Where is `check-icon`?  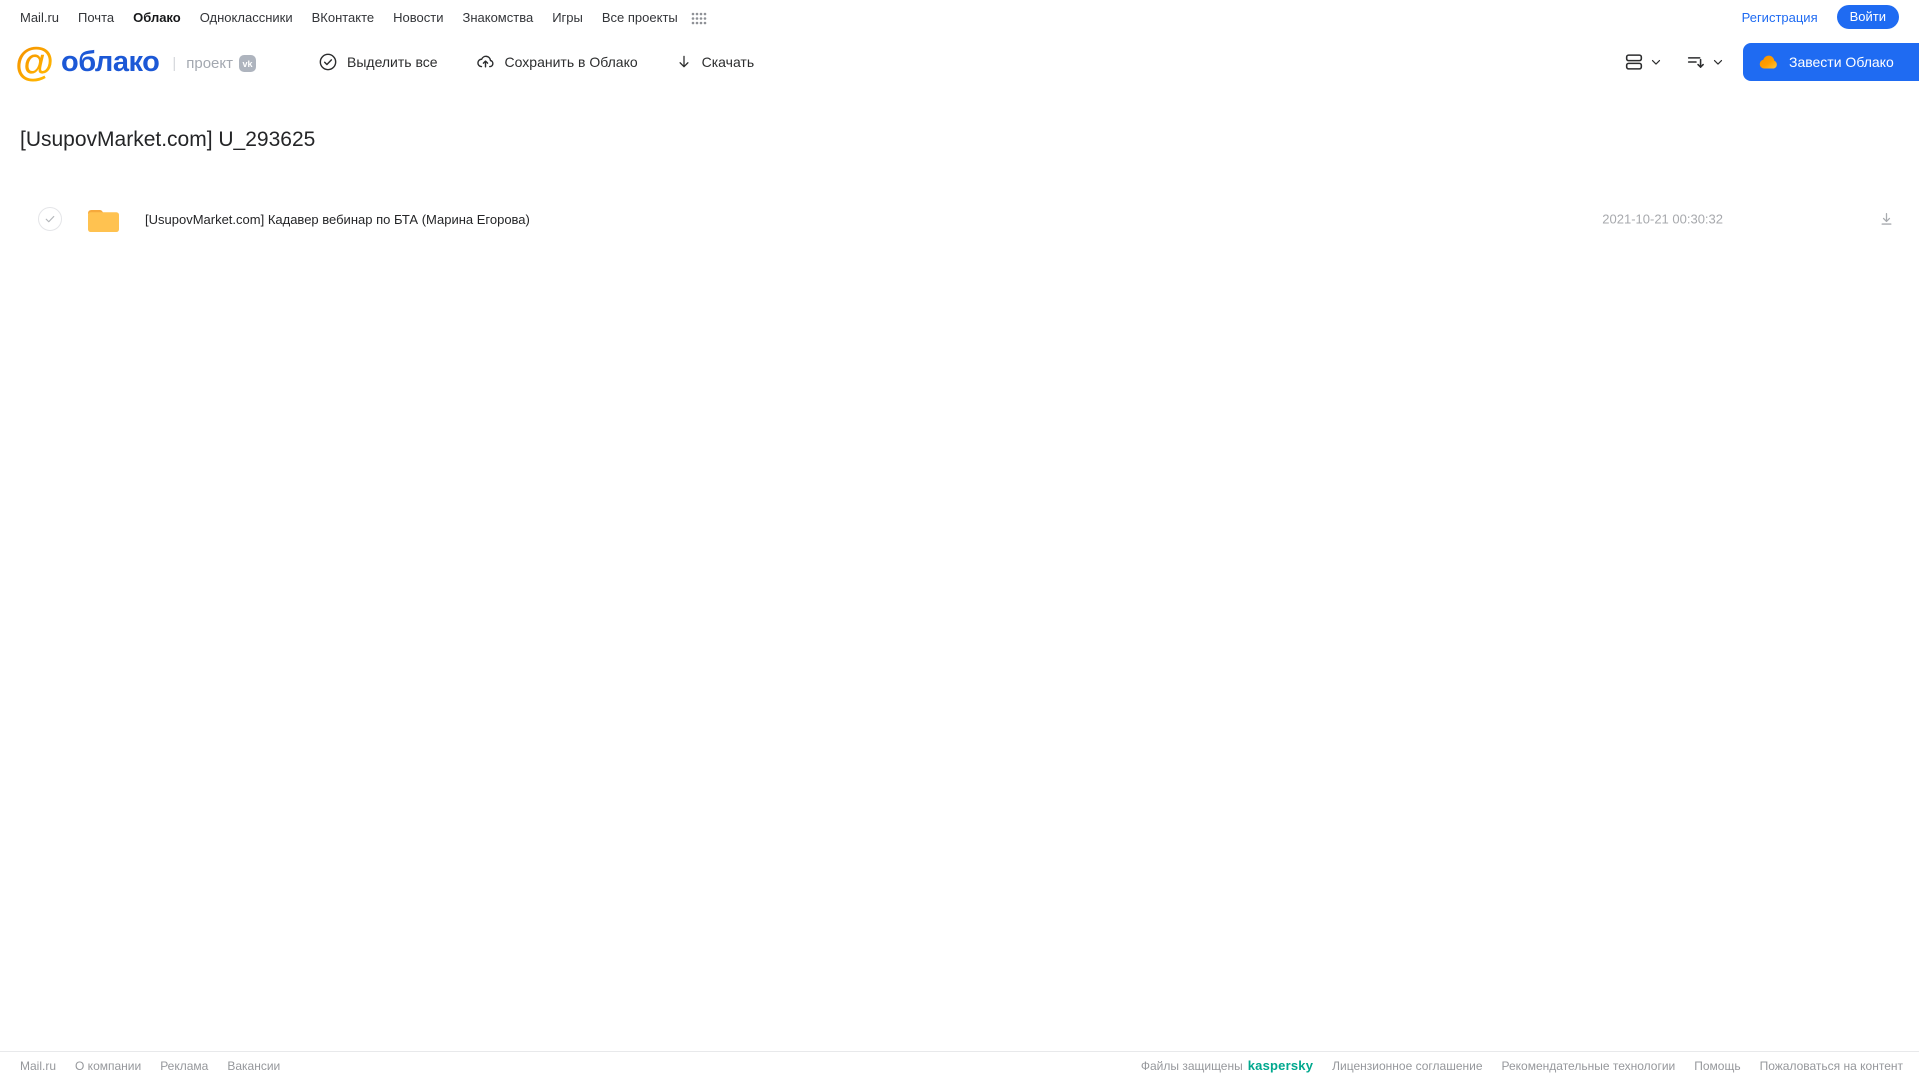 check-icon is located at coordinates (50, 219).